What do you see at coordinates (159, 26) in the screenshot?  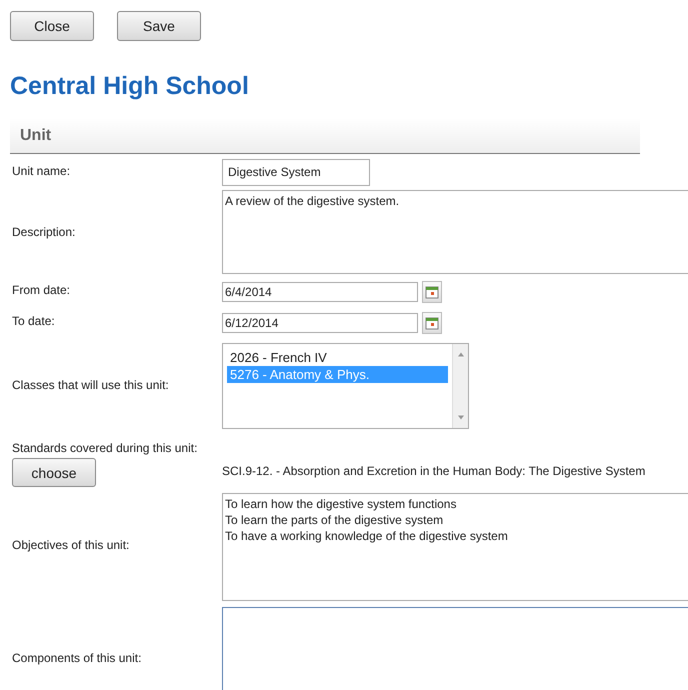 I see `toolbar-button: Save` at bounding box center [159, 26].